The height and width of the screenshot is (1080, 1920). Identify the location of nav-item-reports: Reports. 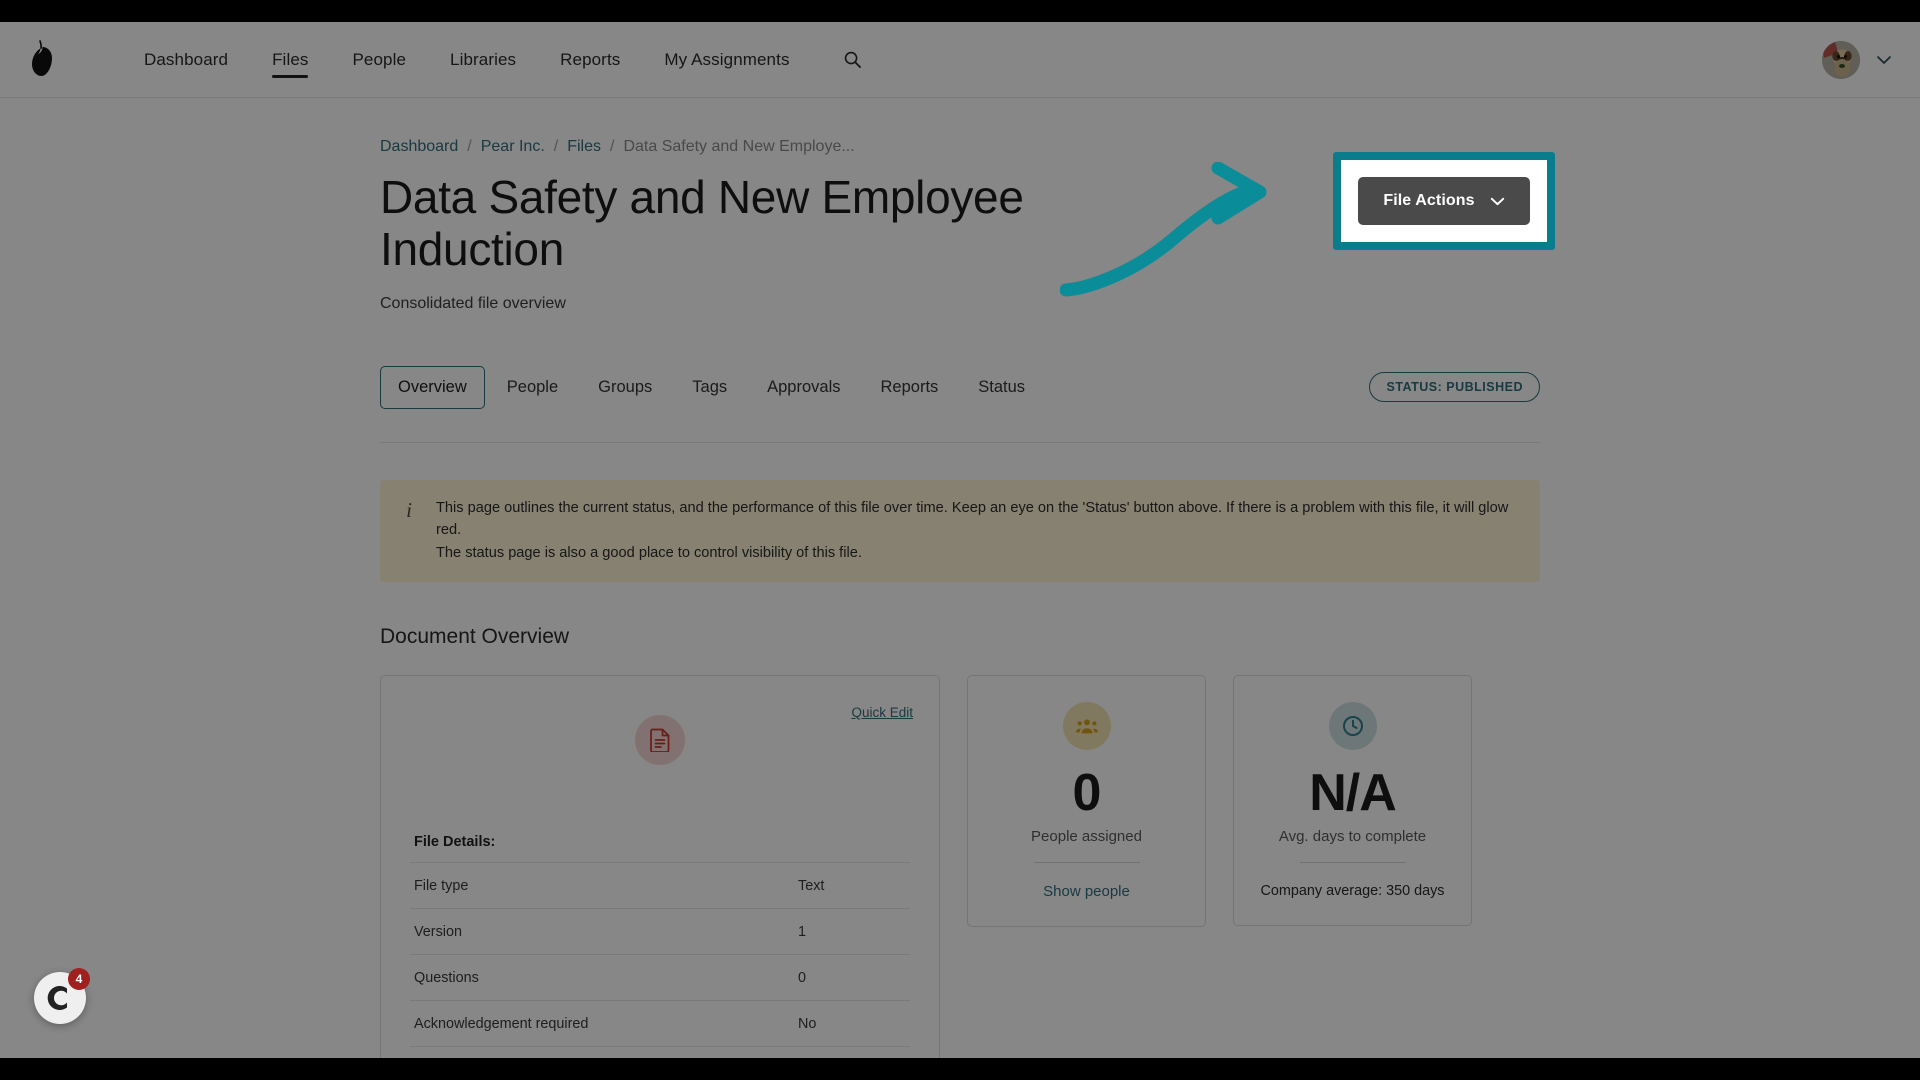
(590, 60).